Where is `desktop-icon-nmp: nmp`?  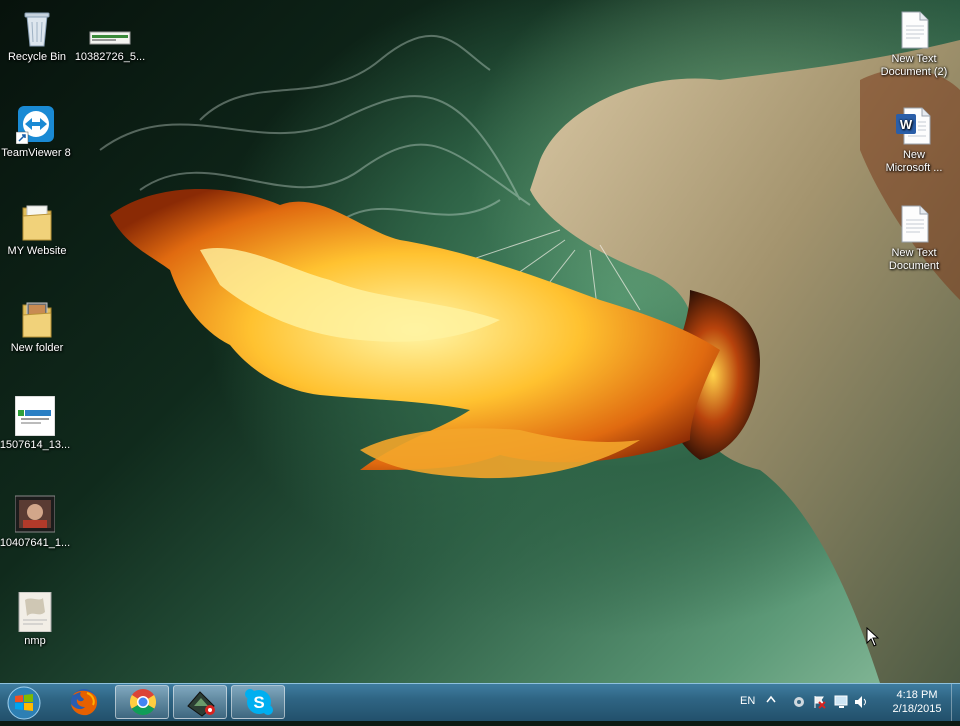 desktop-icon-nmp: nmp is located at coordinates (36, 619).